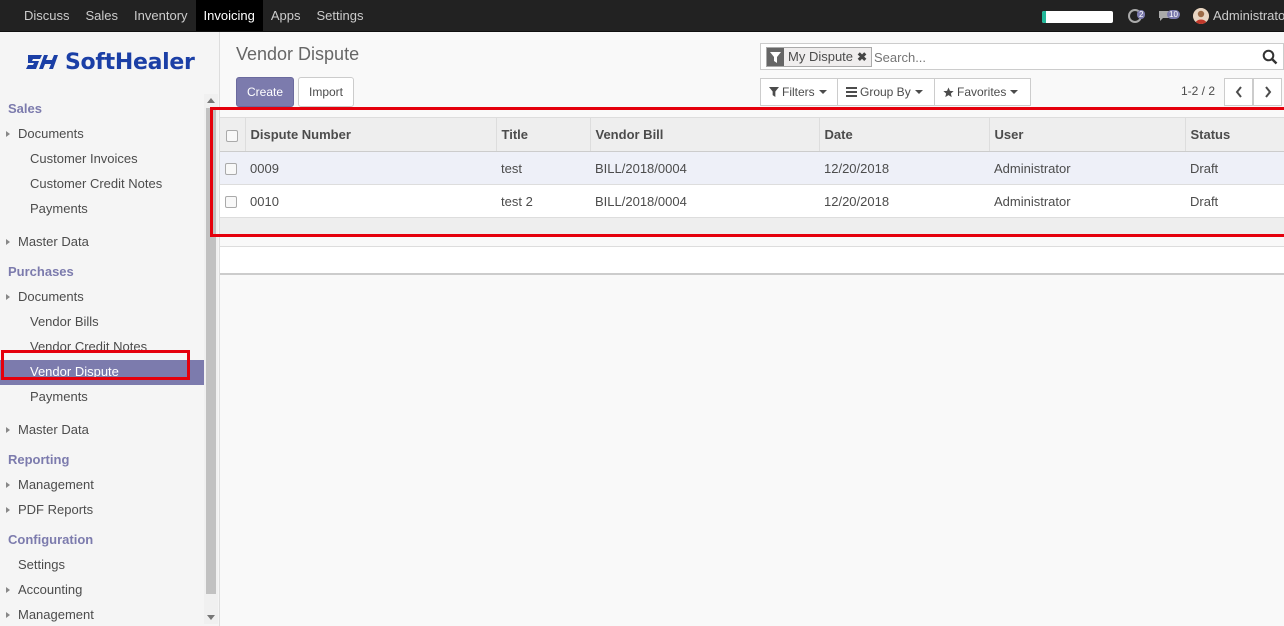 The height and width of the screenshot is (626, 1284). Describe the element at coordinates (1064, 57) in the screenshot. I see `search-input` at that location.